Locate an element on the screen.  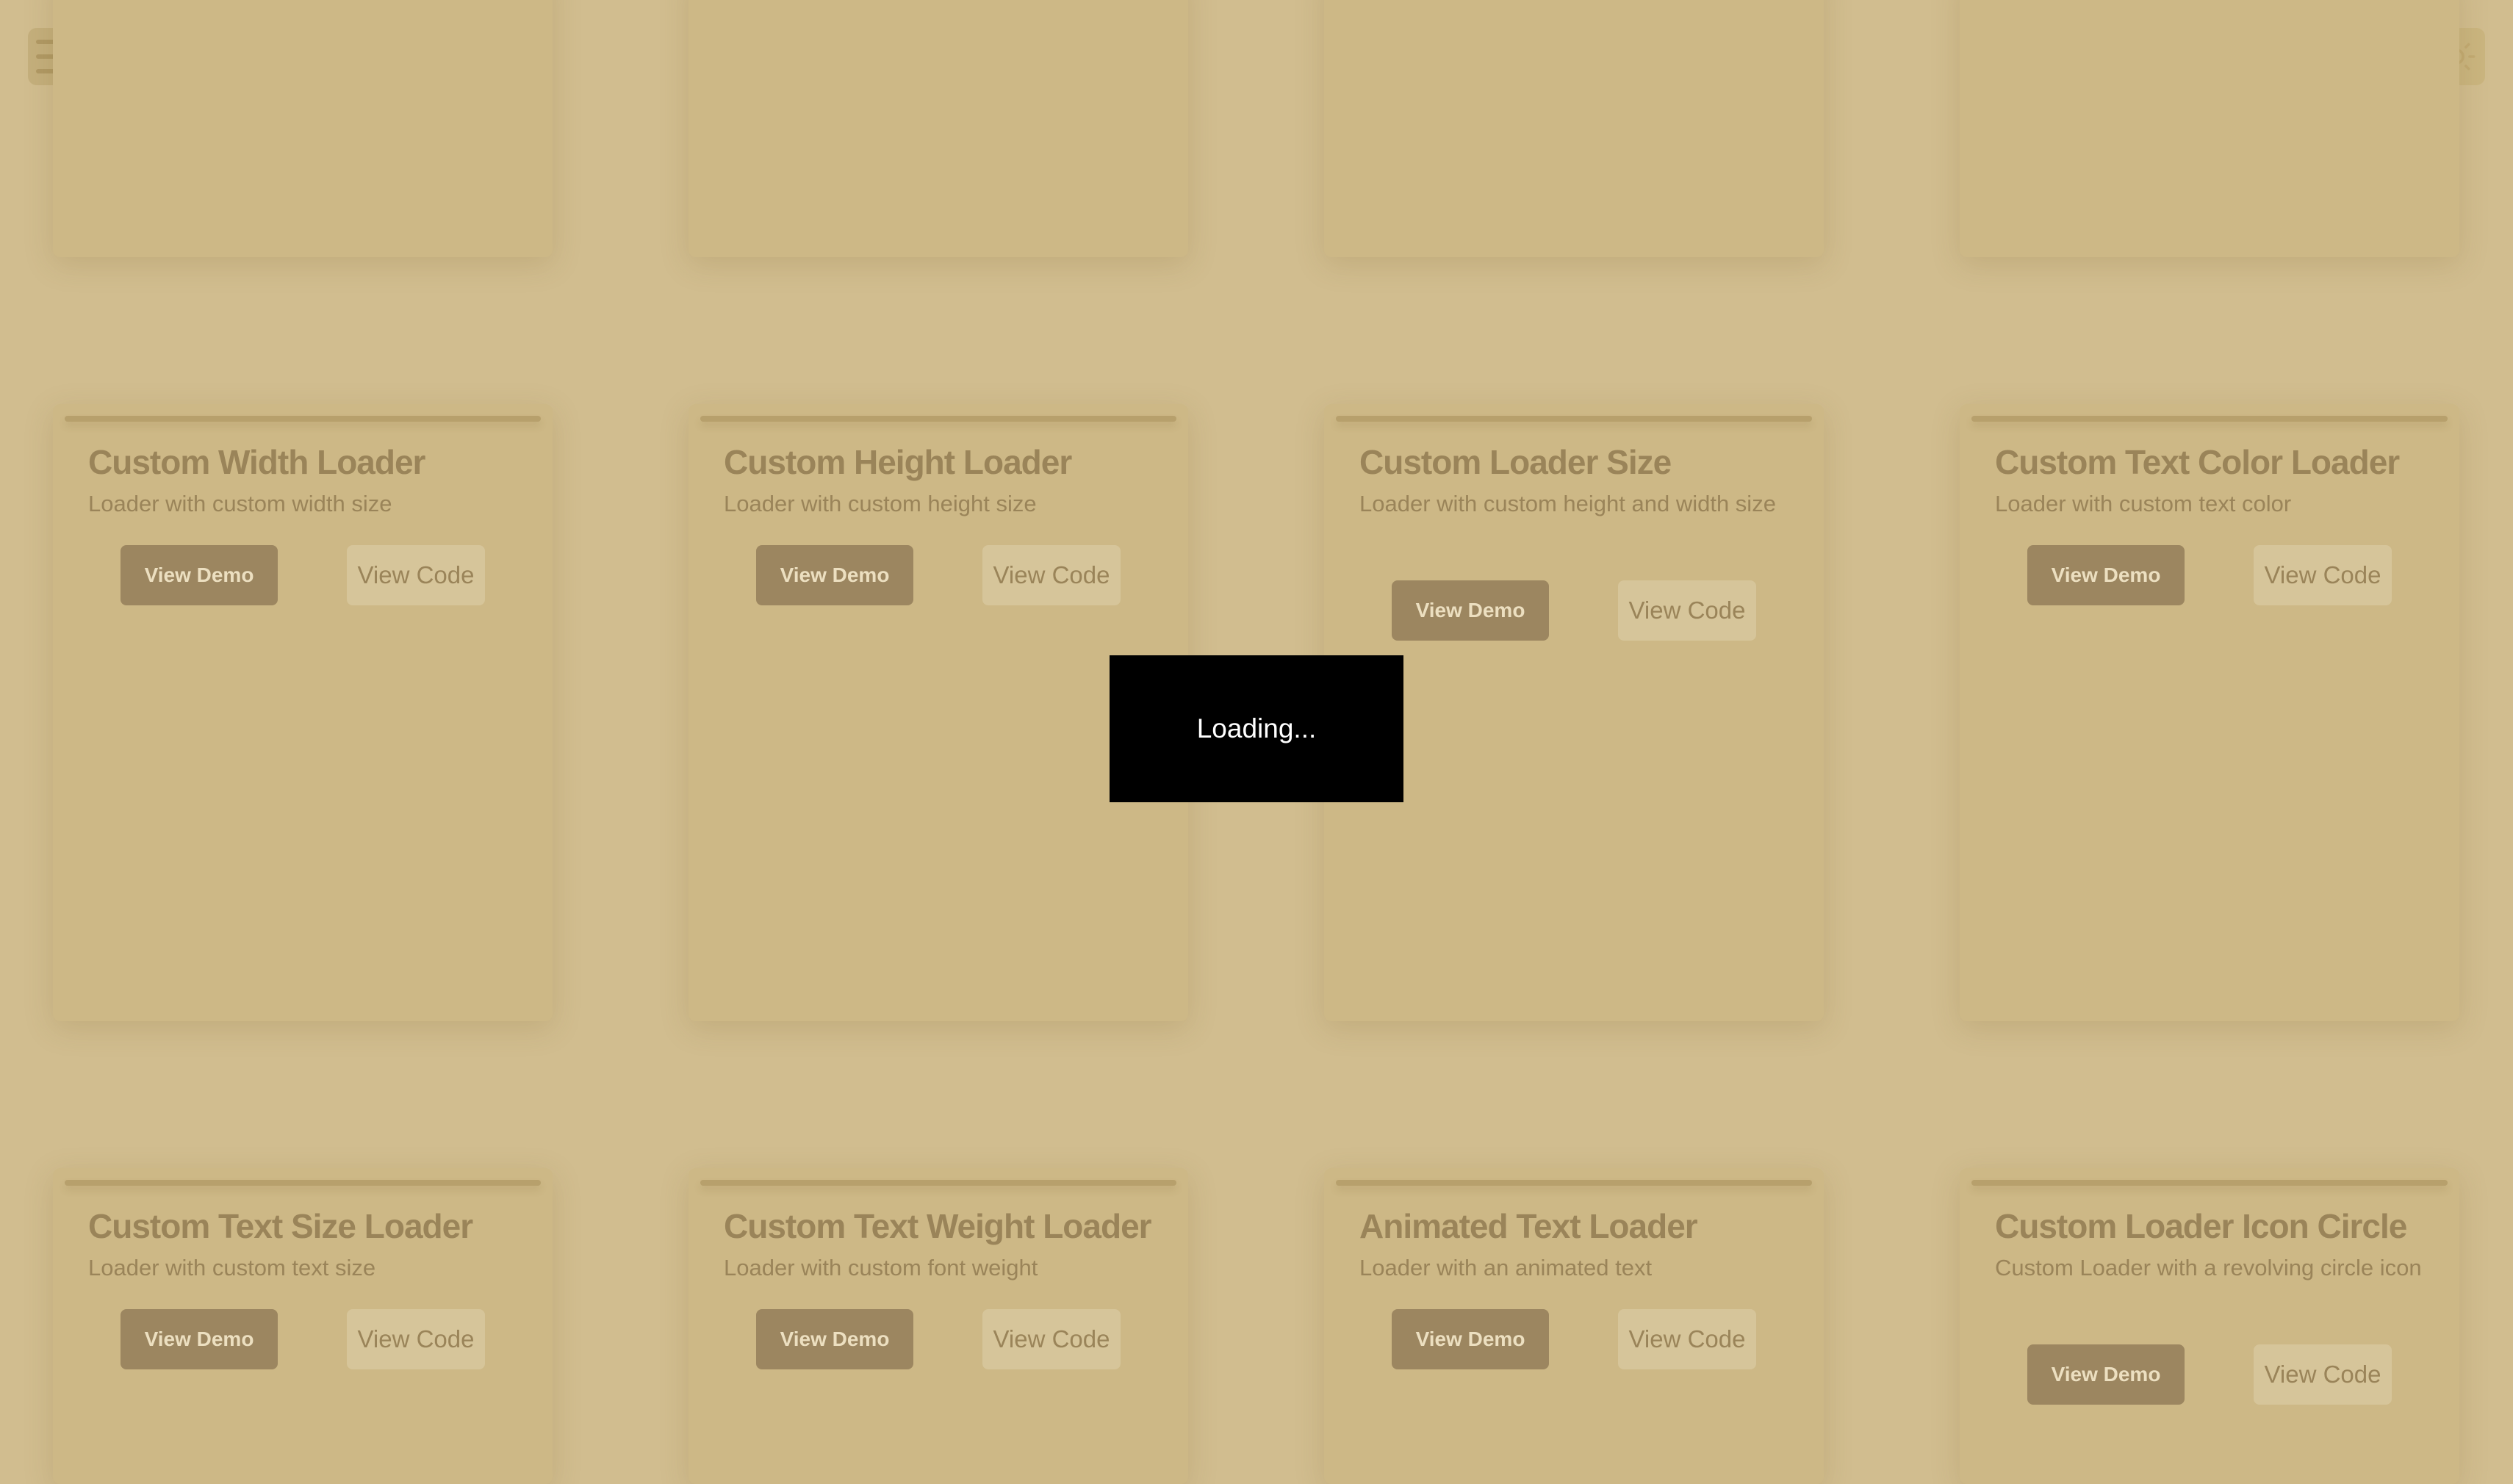
card-description: Loader with custom text color is located at coordinates (2143, 503).